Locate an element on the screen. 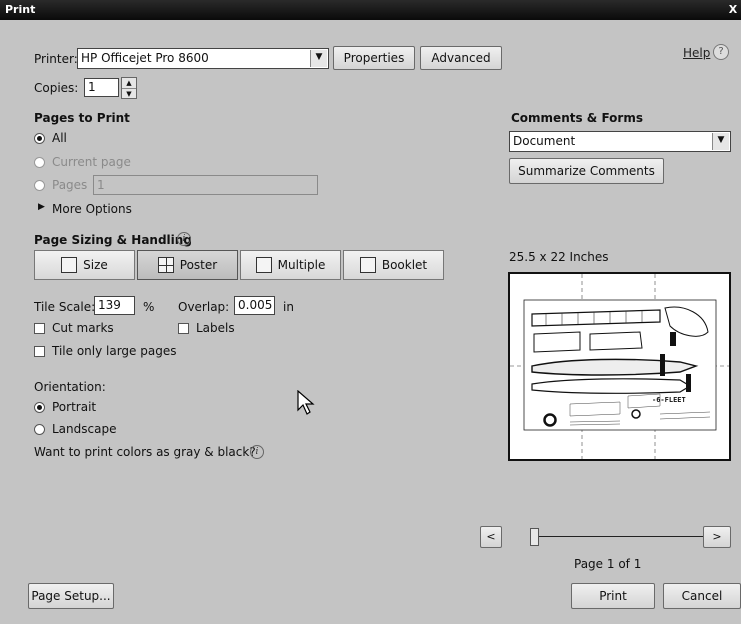 The height and width of the screenshot is (624, 741). tab-poster: Poster is located at coordinates (187, 265).